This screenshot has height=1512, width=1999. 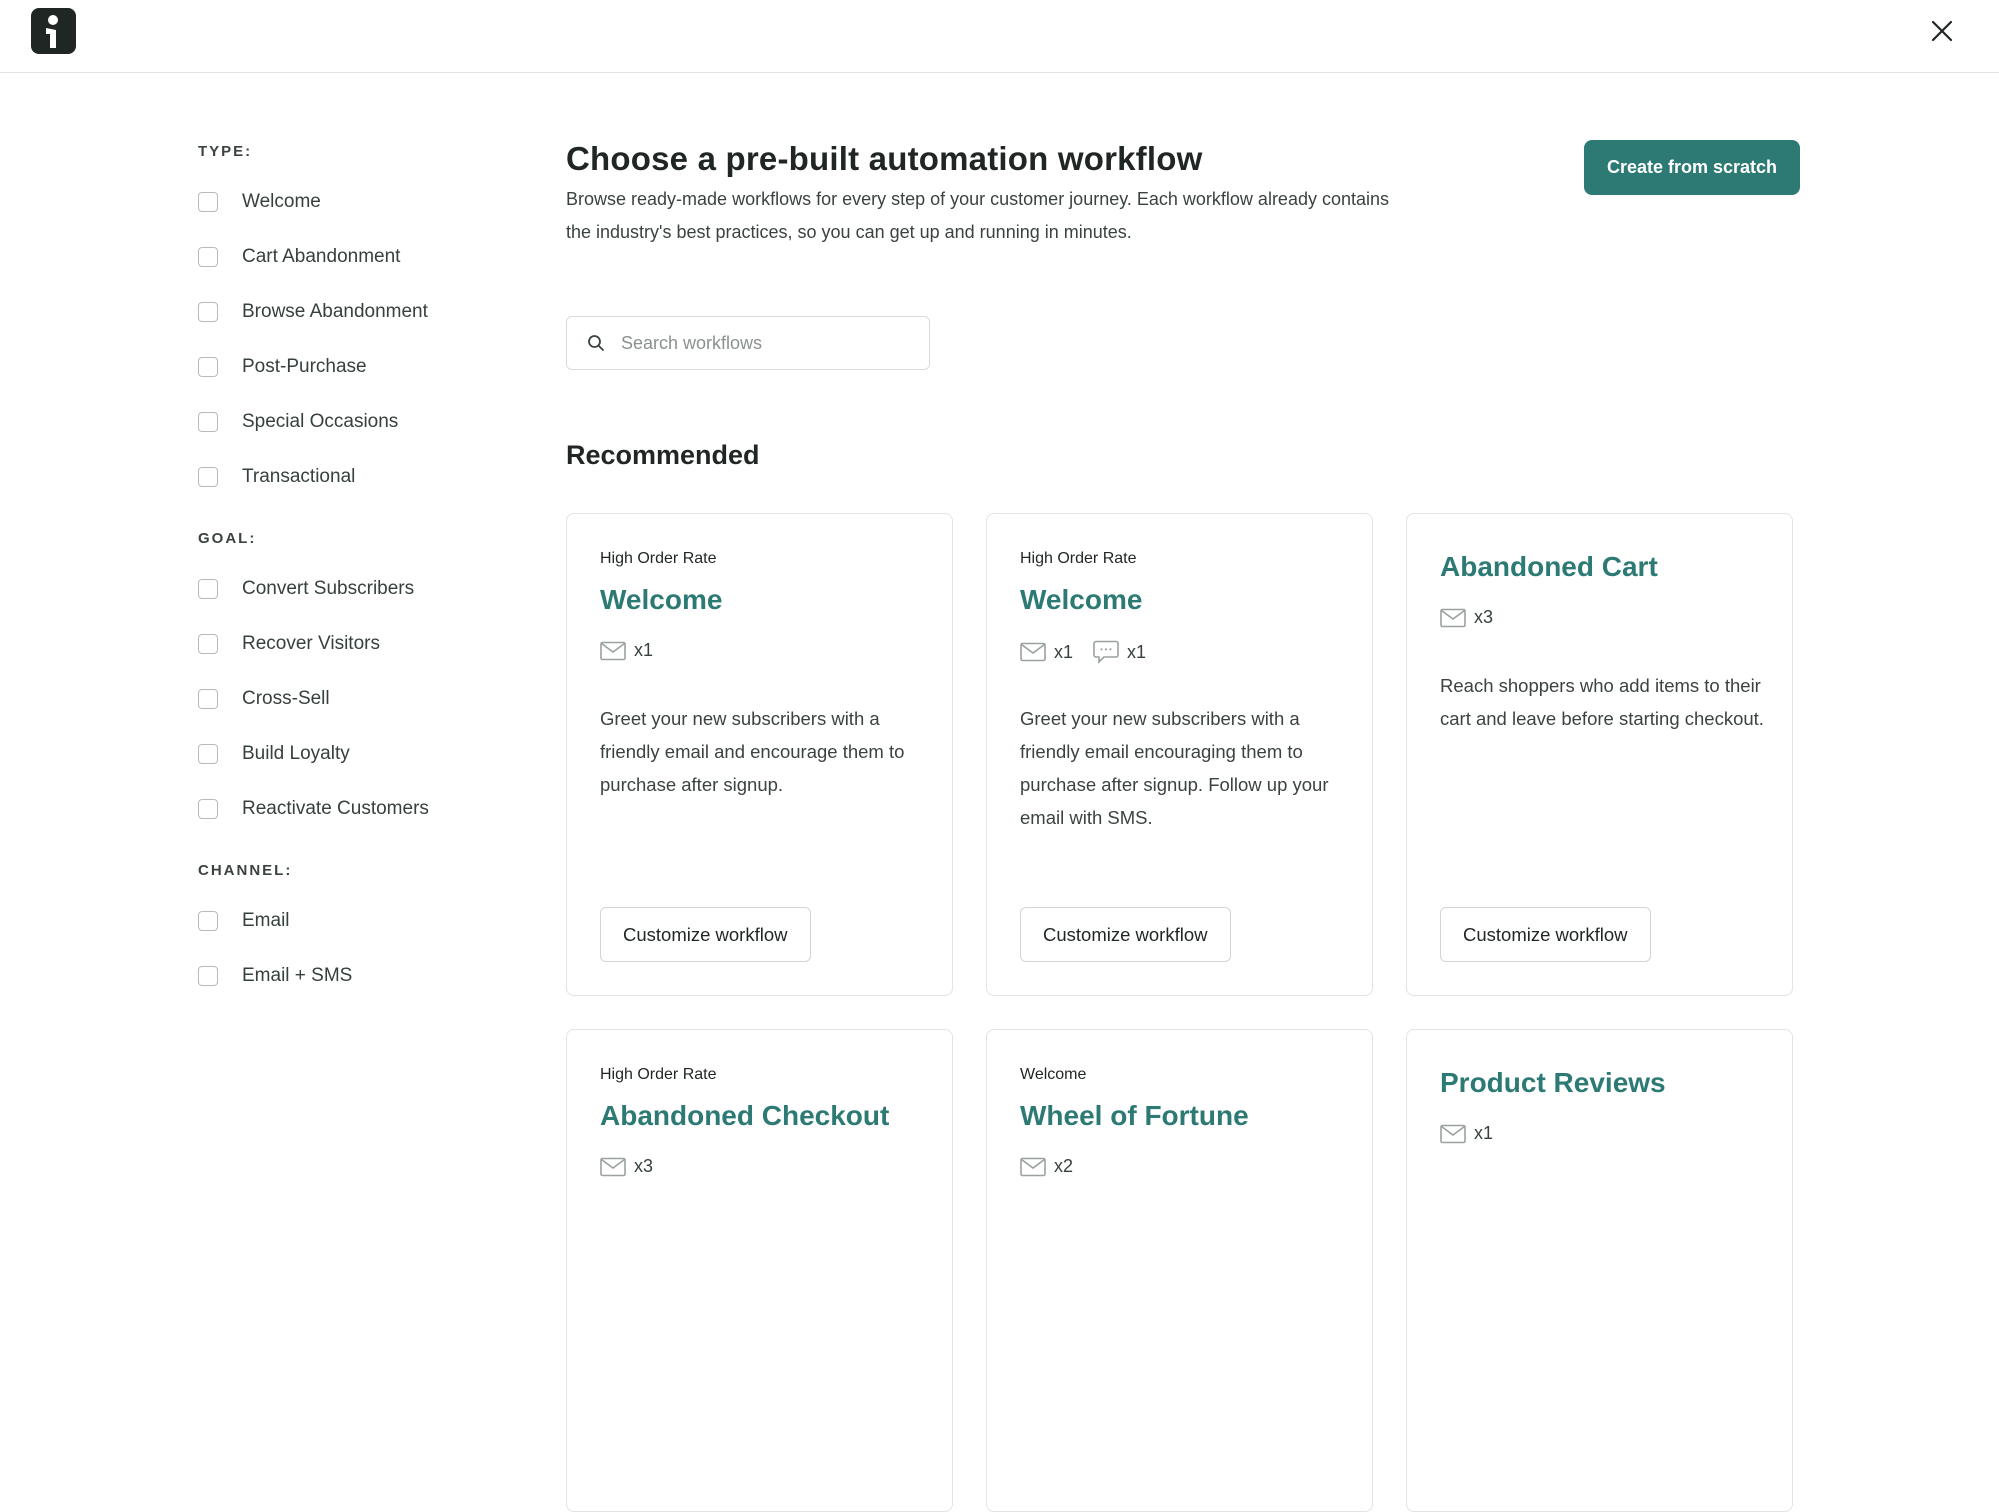 I want to click on filter-item: Recover Visitors, so click(x=358, y=643).